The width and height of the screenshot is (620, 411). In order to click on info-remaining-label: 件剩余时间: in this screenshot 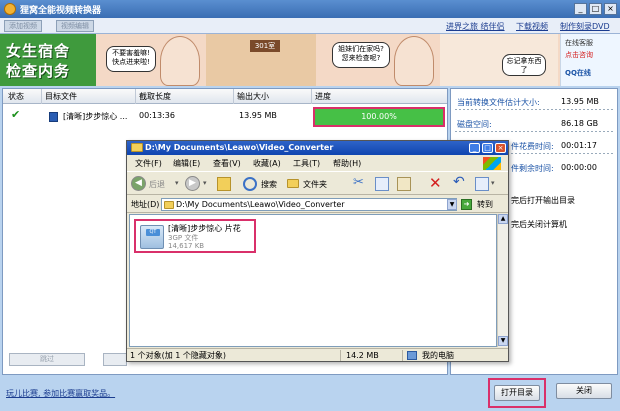, I will do `click(532, 168)`.